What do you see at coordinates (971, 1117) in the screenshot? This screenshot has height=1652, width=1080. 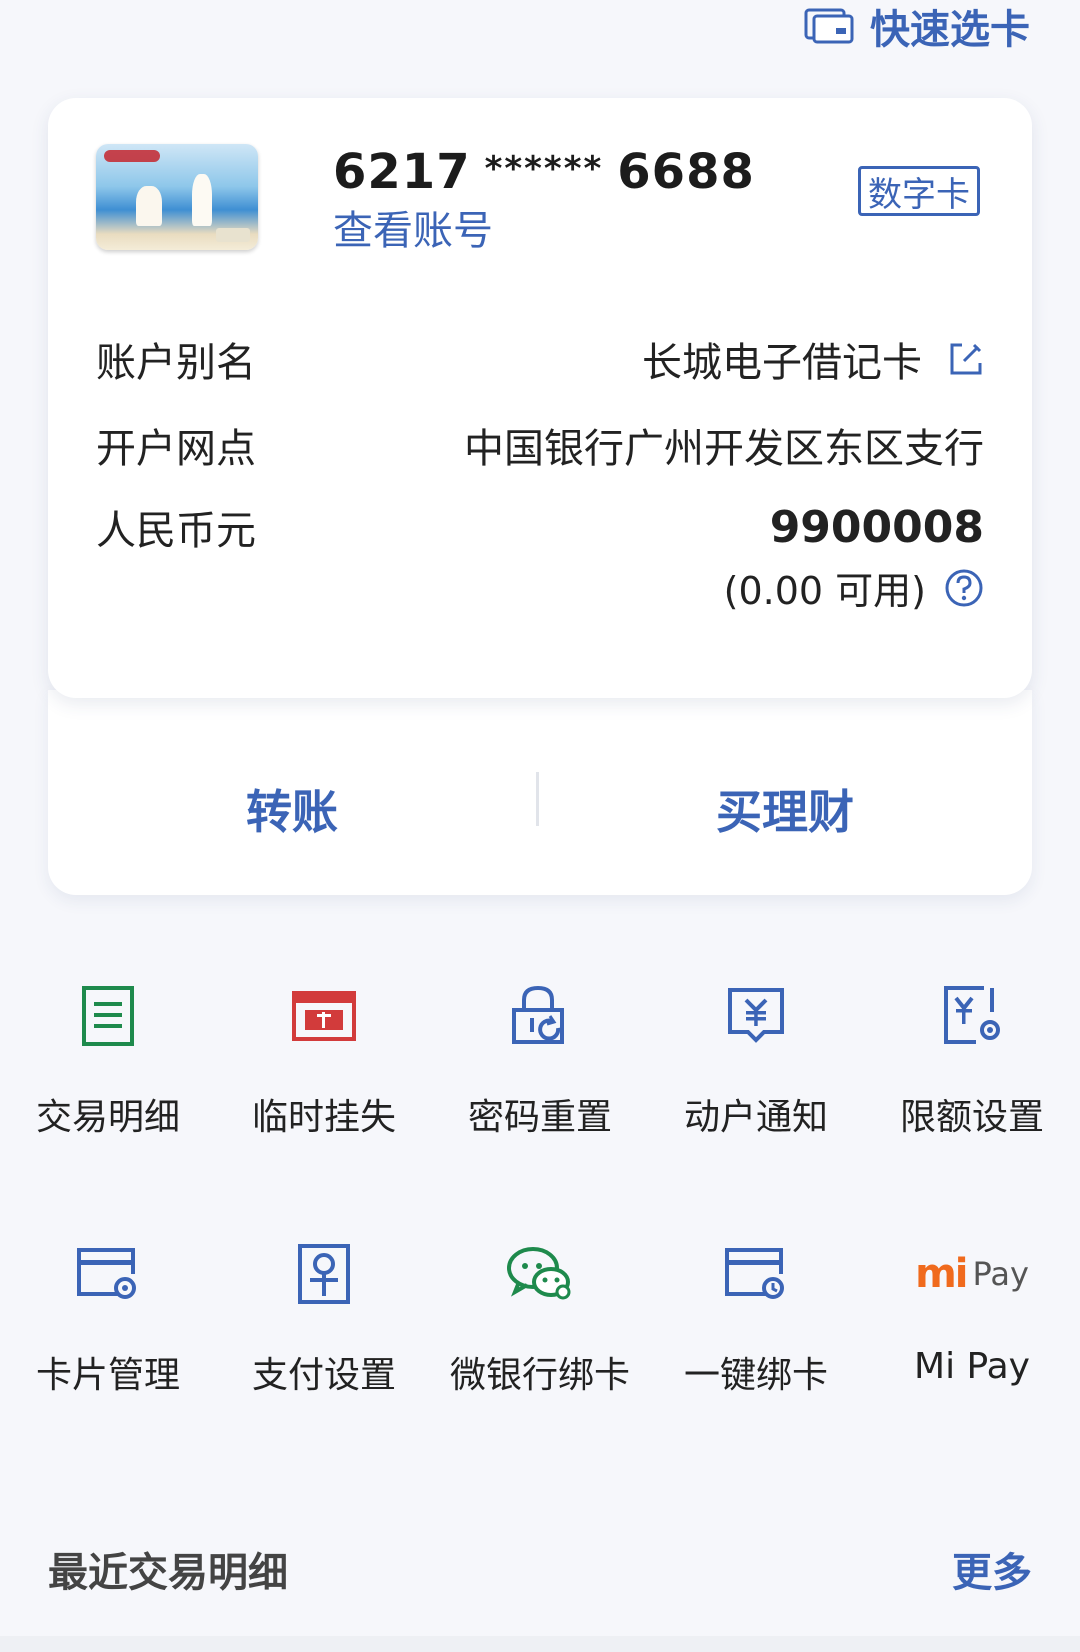 I see `service-label: 限额设置` at bounding box center [971, 1117].